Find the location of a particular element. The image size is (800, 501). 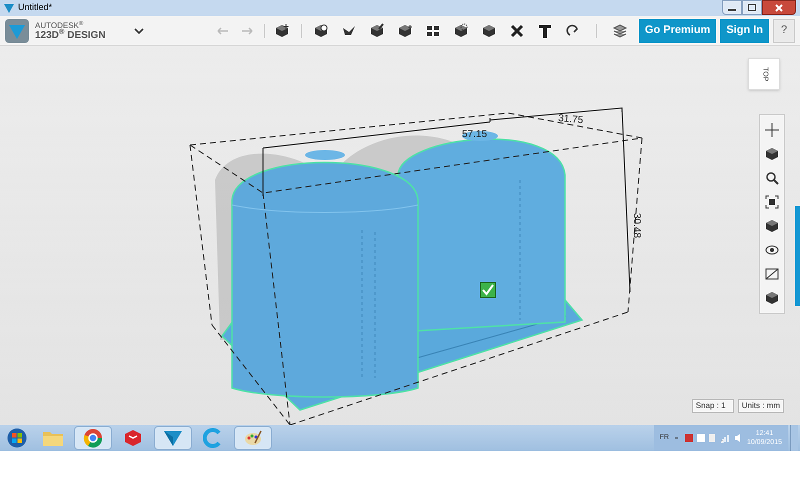

window-title: Untitled* is located at coordinates (35, 7).